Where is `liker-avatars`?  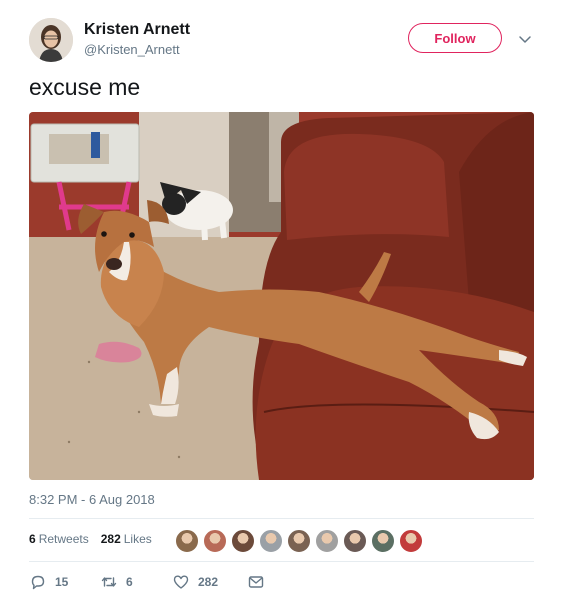
liker-avatars is located at coordinates (299, 541).